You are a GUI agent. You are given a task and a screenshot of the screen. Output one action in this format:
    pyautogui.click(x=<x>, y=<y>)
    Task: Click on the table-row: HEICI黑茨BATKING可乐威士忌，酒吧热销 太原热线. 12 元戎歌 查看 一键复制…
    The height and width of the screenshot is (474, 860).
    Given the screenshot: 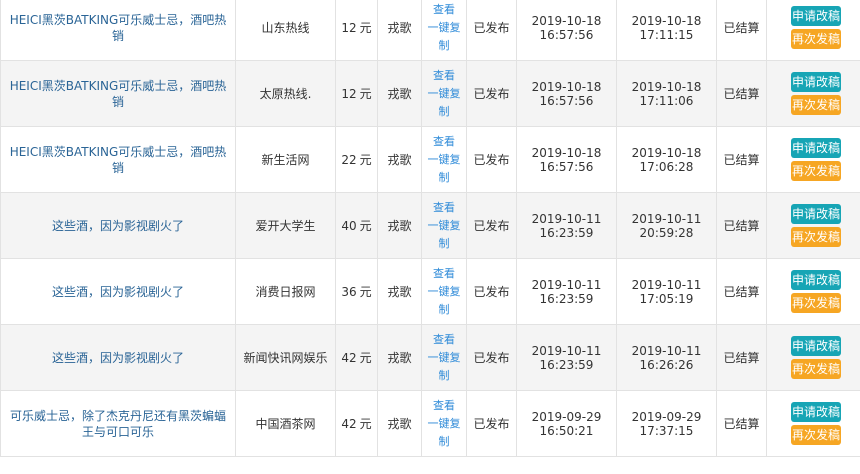 What is the action you would take?
    pyautogui.click(x=430, y=93)
    